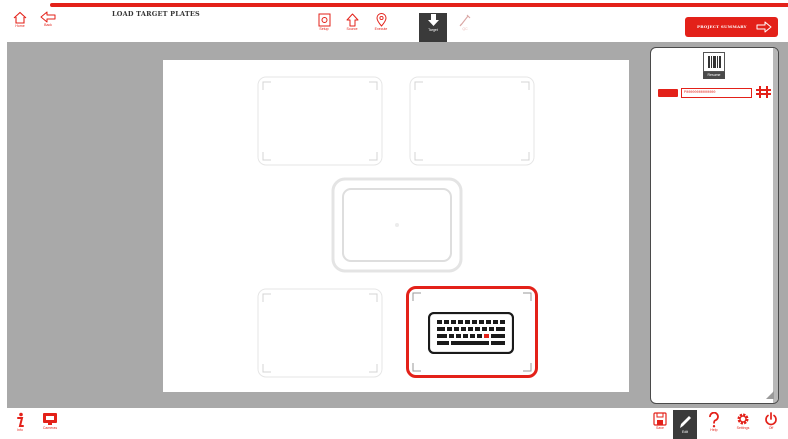 The image size is (788, 439). I want to click on info-icon, so click(20, 419).